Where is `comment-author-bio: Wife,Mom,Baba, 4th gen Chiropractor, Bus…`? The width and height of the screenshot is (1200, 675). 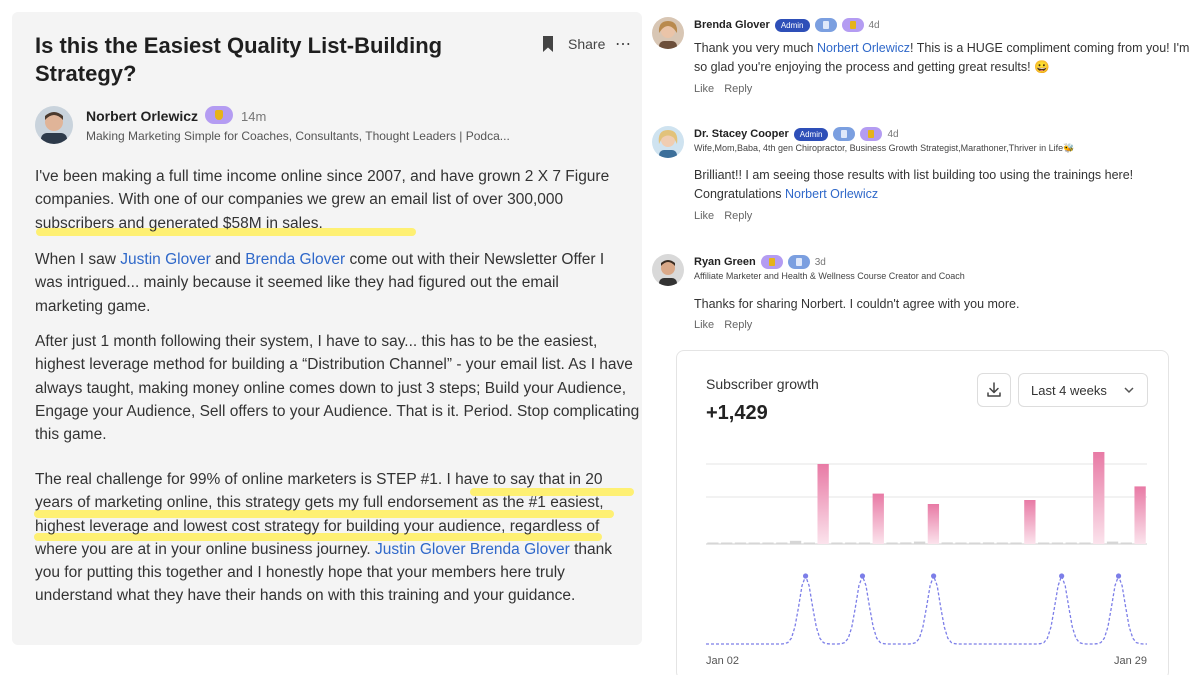 comment-author-bio: Wife,Mom,Baba, 4th gen Chiropractor, Bus… is located at coordinates (884, 148).